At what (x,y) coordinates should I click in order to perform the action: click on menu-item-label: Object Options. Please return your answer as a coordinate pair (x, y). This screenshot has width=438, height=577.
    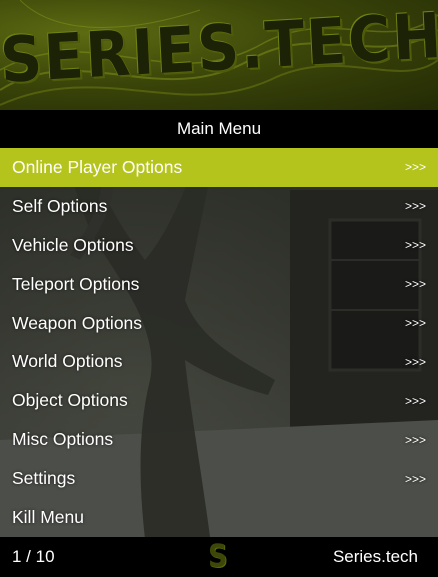
    Looking at the image, I should click on (70, 400).